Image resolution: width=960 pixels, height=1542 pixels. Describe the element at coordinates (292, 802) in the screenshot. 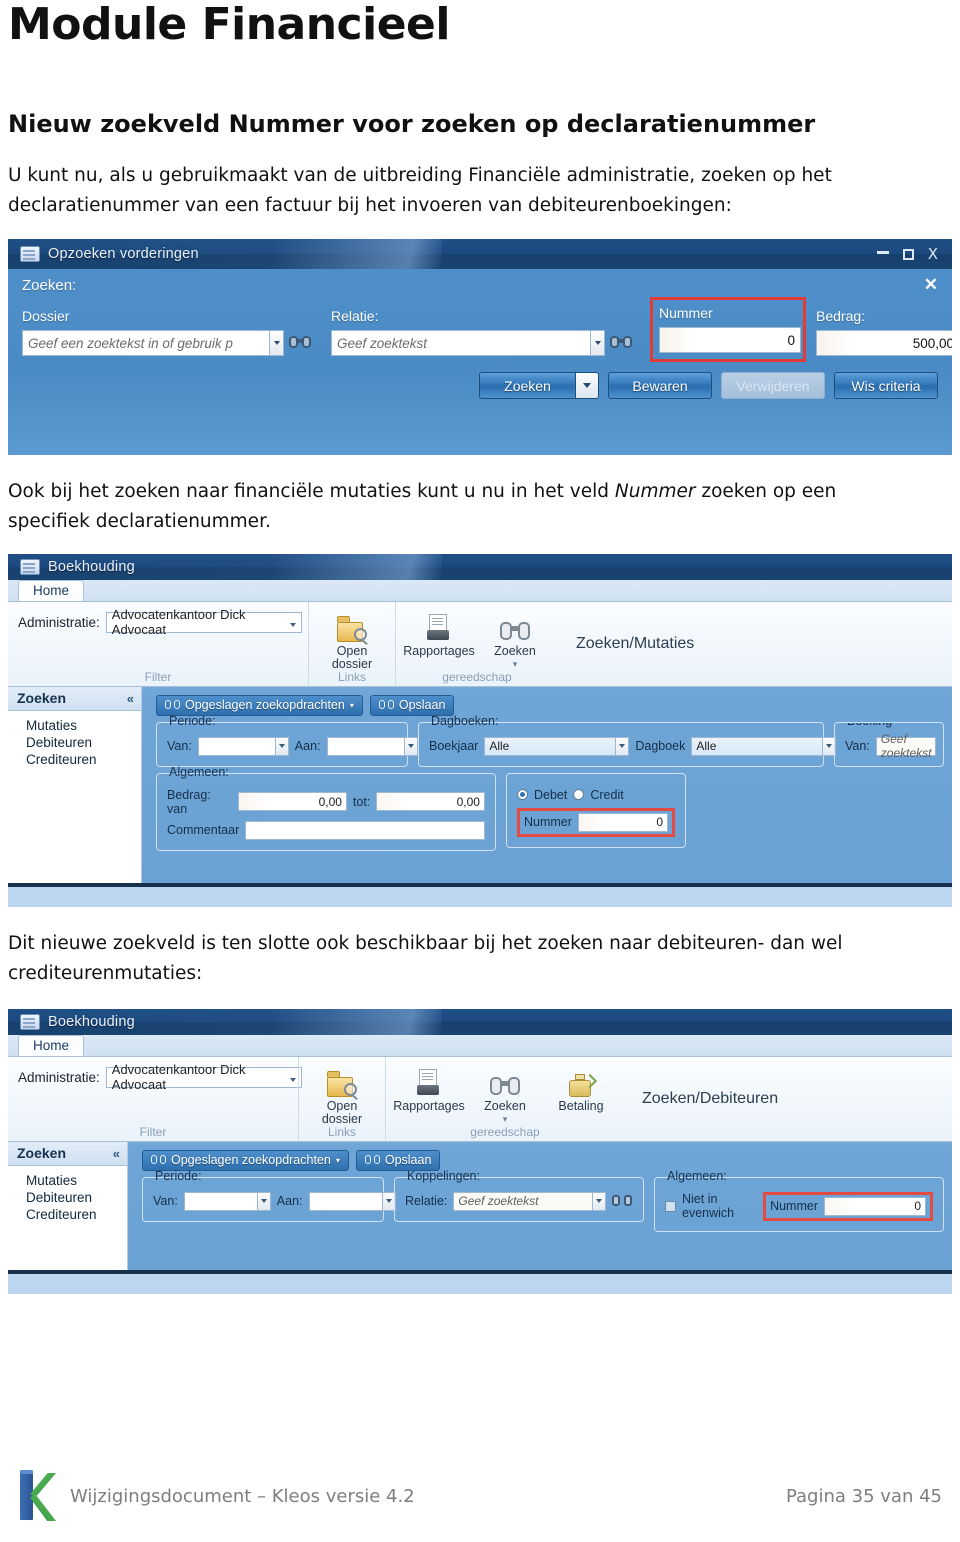

I see `bedrag-van-input-2: 0,00` at that location.